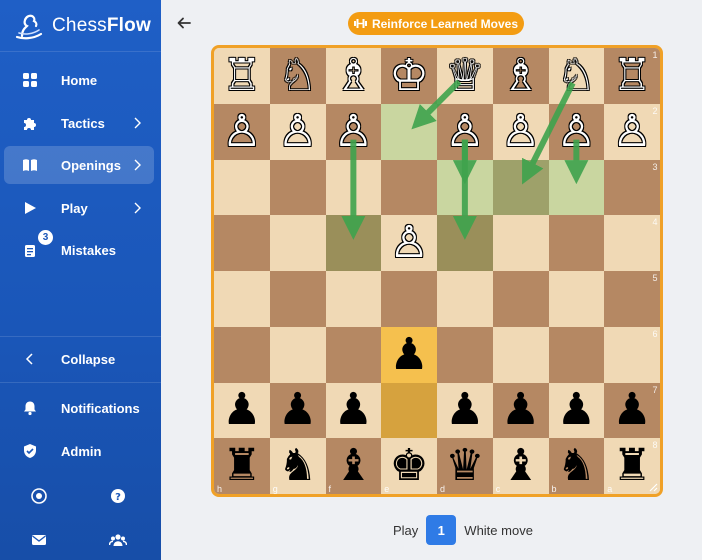 This screenshot has width=702, height=560. I want to click on side-to-move-label: White move, so click(498, 530).